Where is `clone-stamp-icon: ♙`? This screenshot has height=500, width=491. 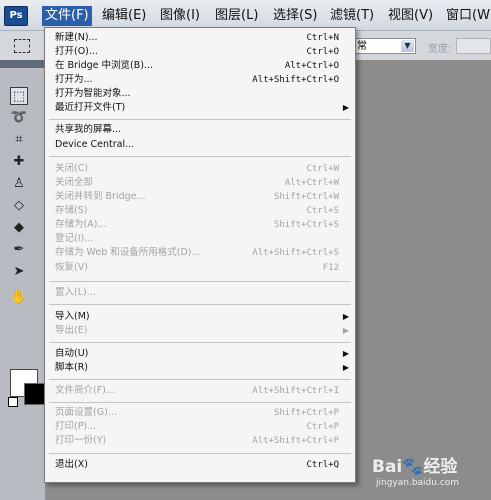
clone-stamp-icon: ♙ is located at coordinates (19, 184).